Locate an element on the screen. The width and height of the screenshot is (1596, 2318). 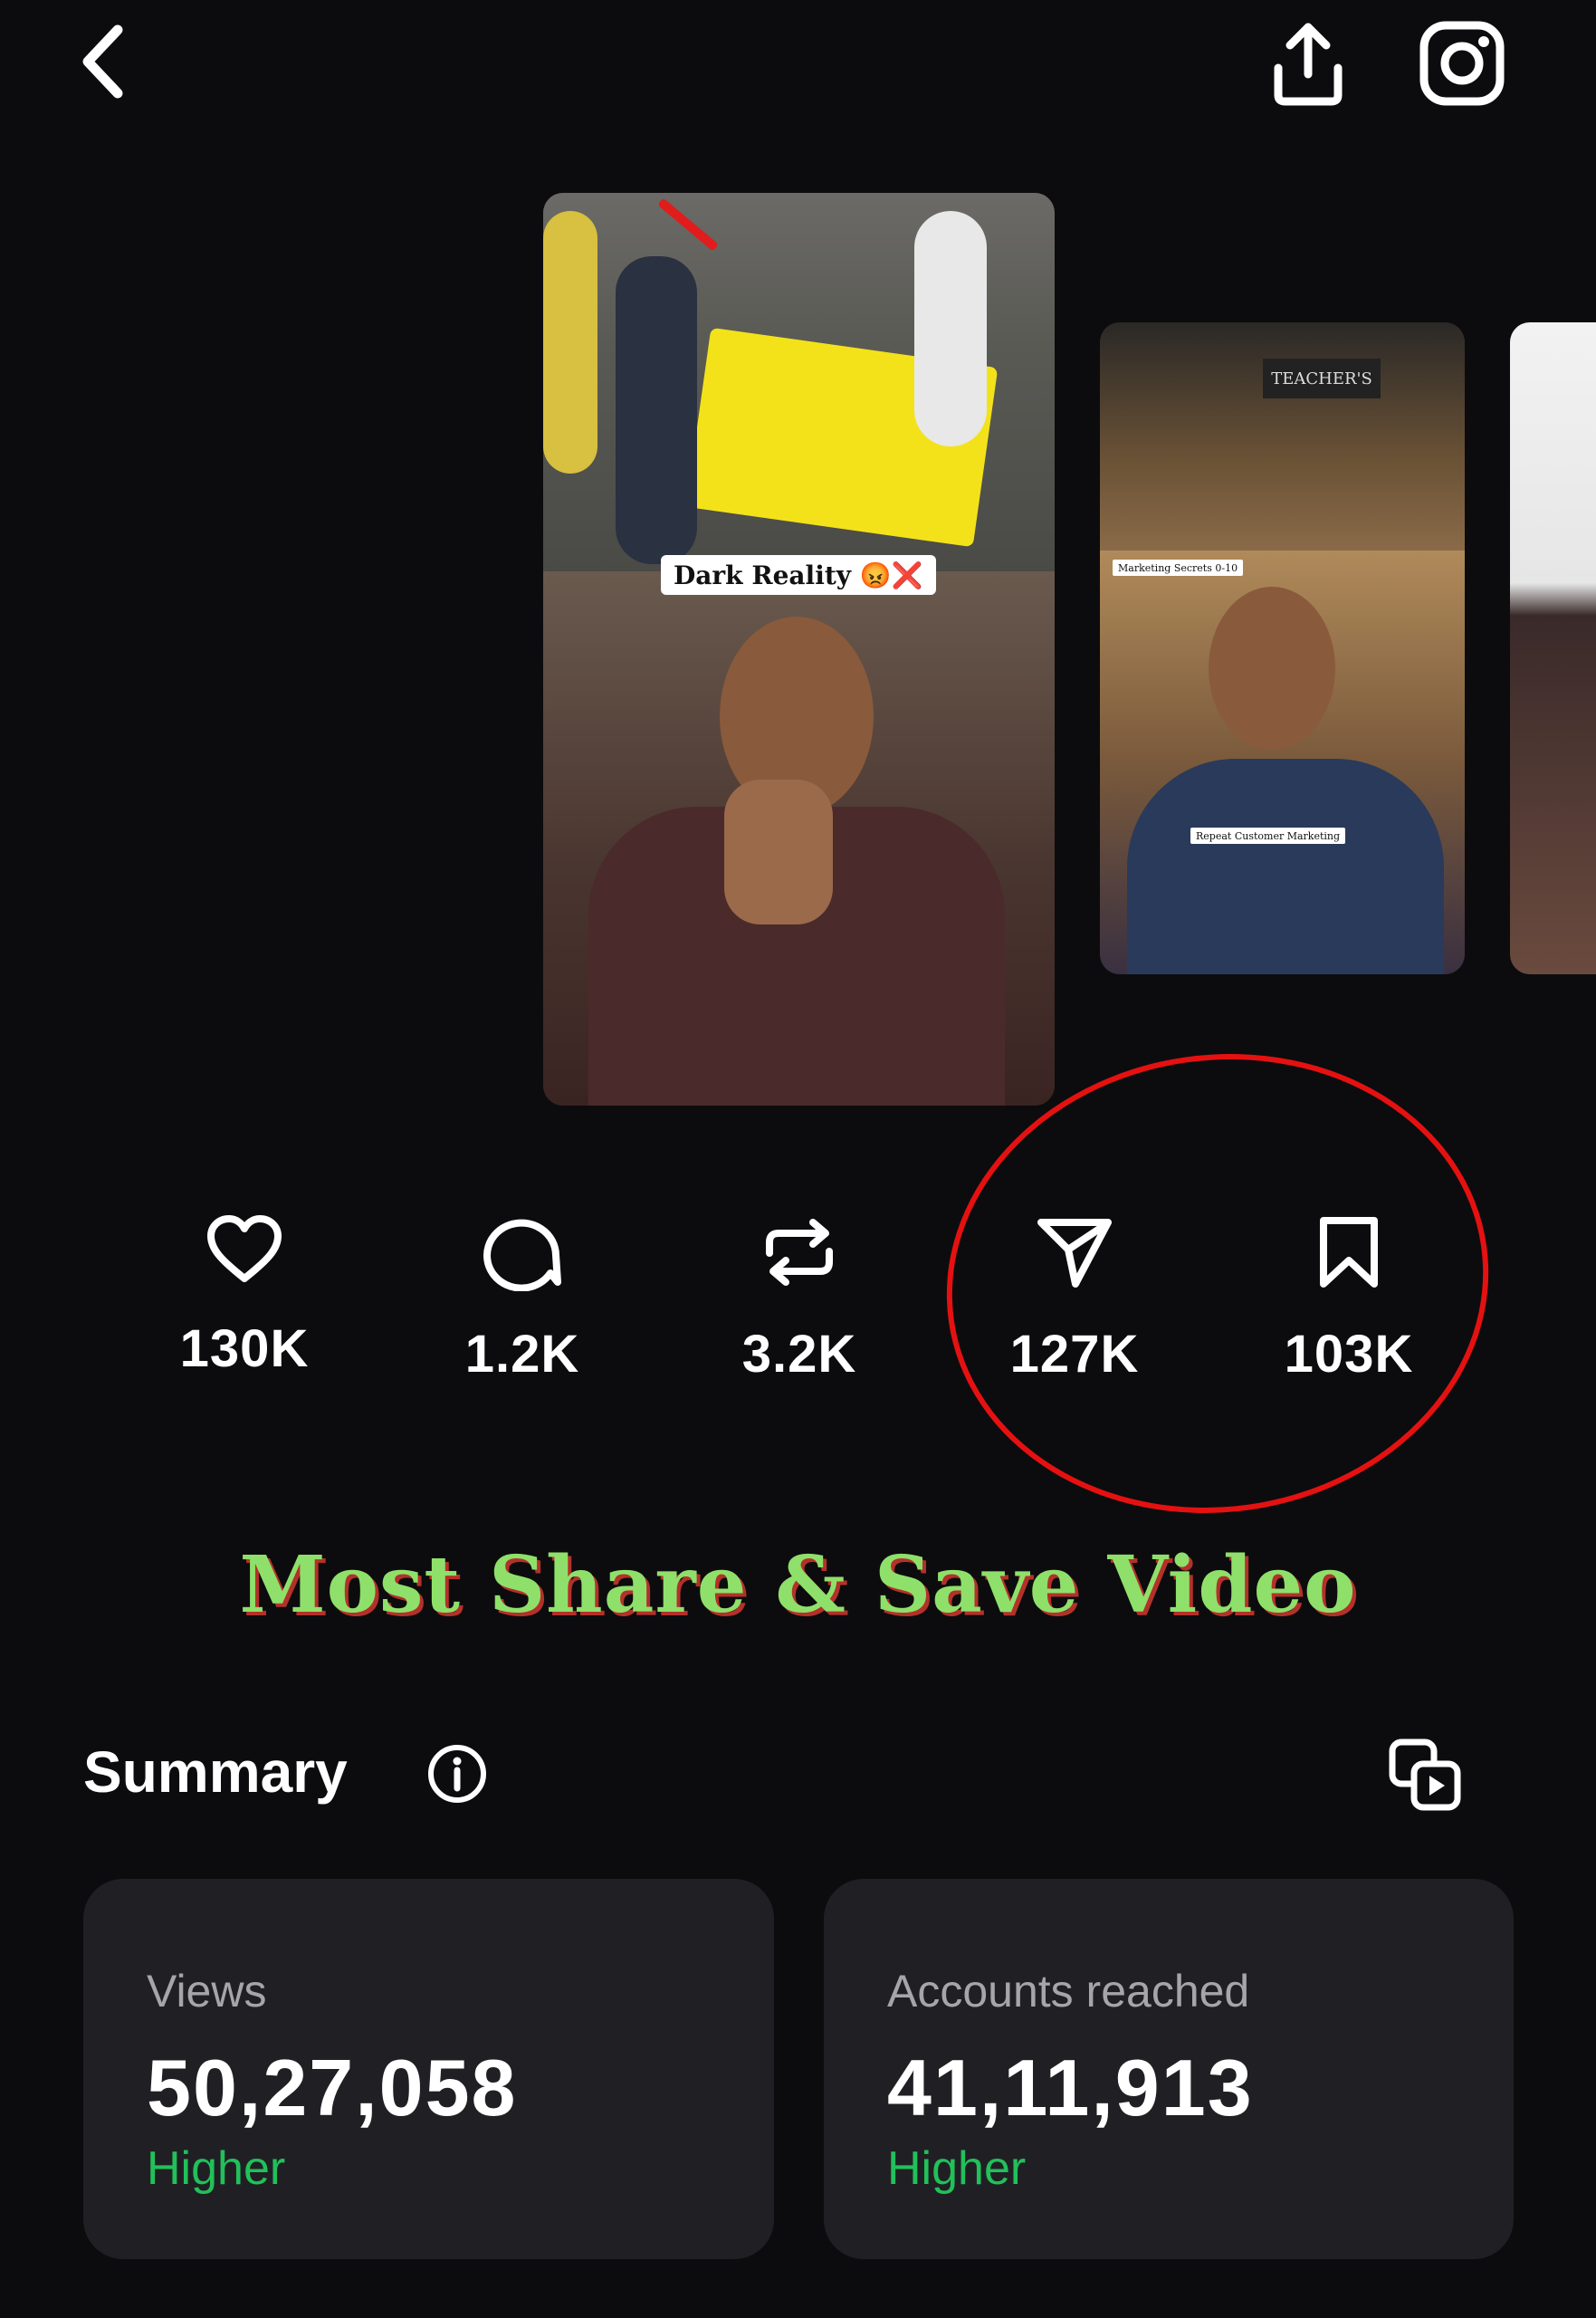
speaker-hand is located at coordinates (778, 852).